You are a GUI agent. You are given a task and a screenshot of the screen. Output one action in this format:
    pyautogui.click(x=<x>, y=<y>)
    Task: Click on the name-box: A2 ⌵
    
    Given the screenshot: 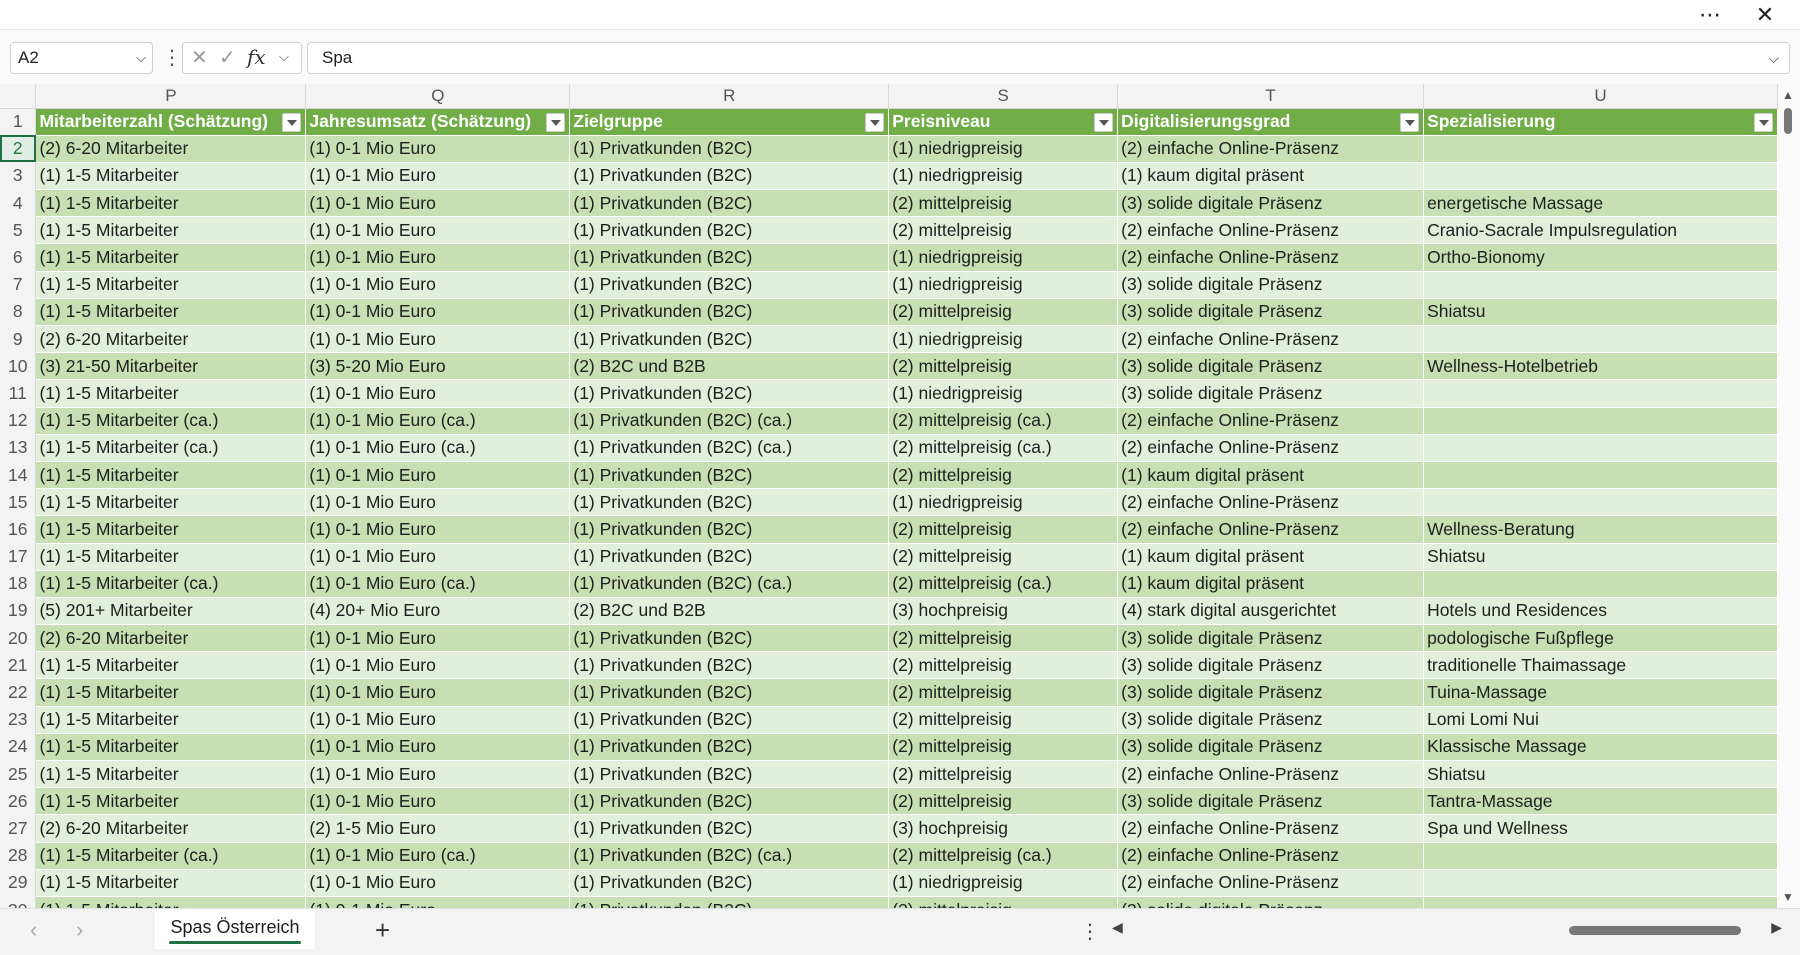 What is the action you would take?
    pyautogui.click(x=81, y=58)
    